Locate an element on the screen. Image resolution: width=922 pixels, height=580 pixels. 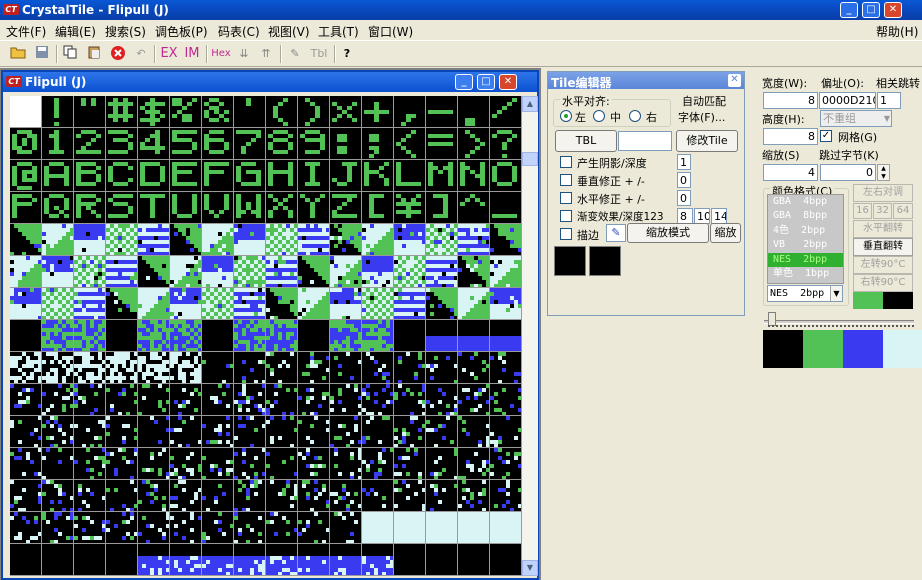
color-format-gba8: GBA 8bpp is located at coordinates (805, 216).